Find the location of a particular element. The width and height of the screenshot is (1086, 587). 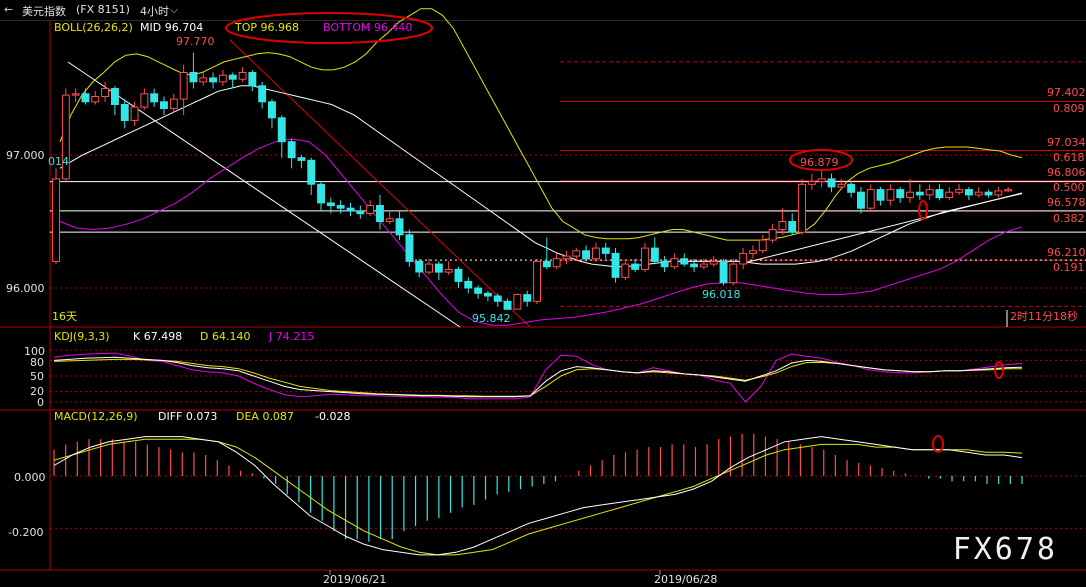

macd-tick-neg: -0.200 is located at coordinates (25, 532).